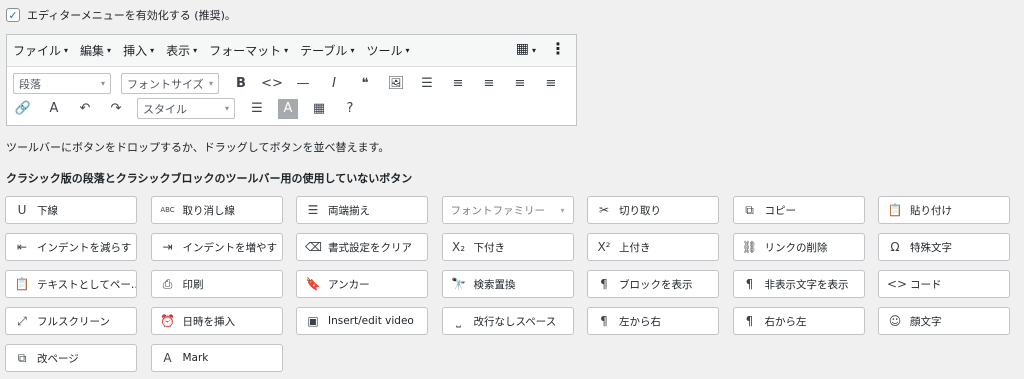 The image size is (1024, 379). What do you see at coordinates (313, 321) in the screenshot?
I see `video-icon: ▣` at bounding box center [313, 321].